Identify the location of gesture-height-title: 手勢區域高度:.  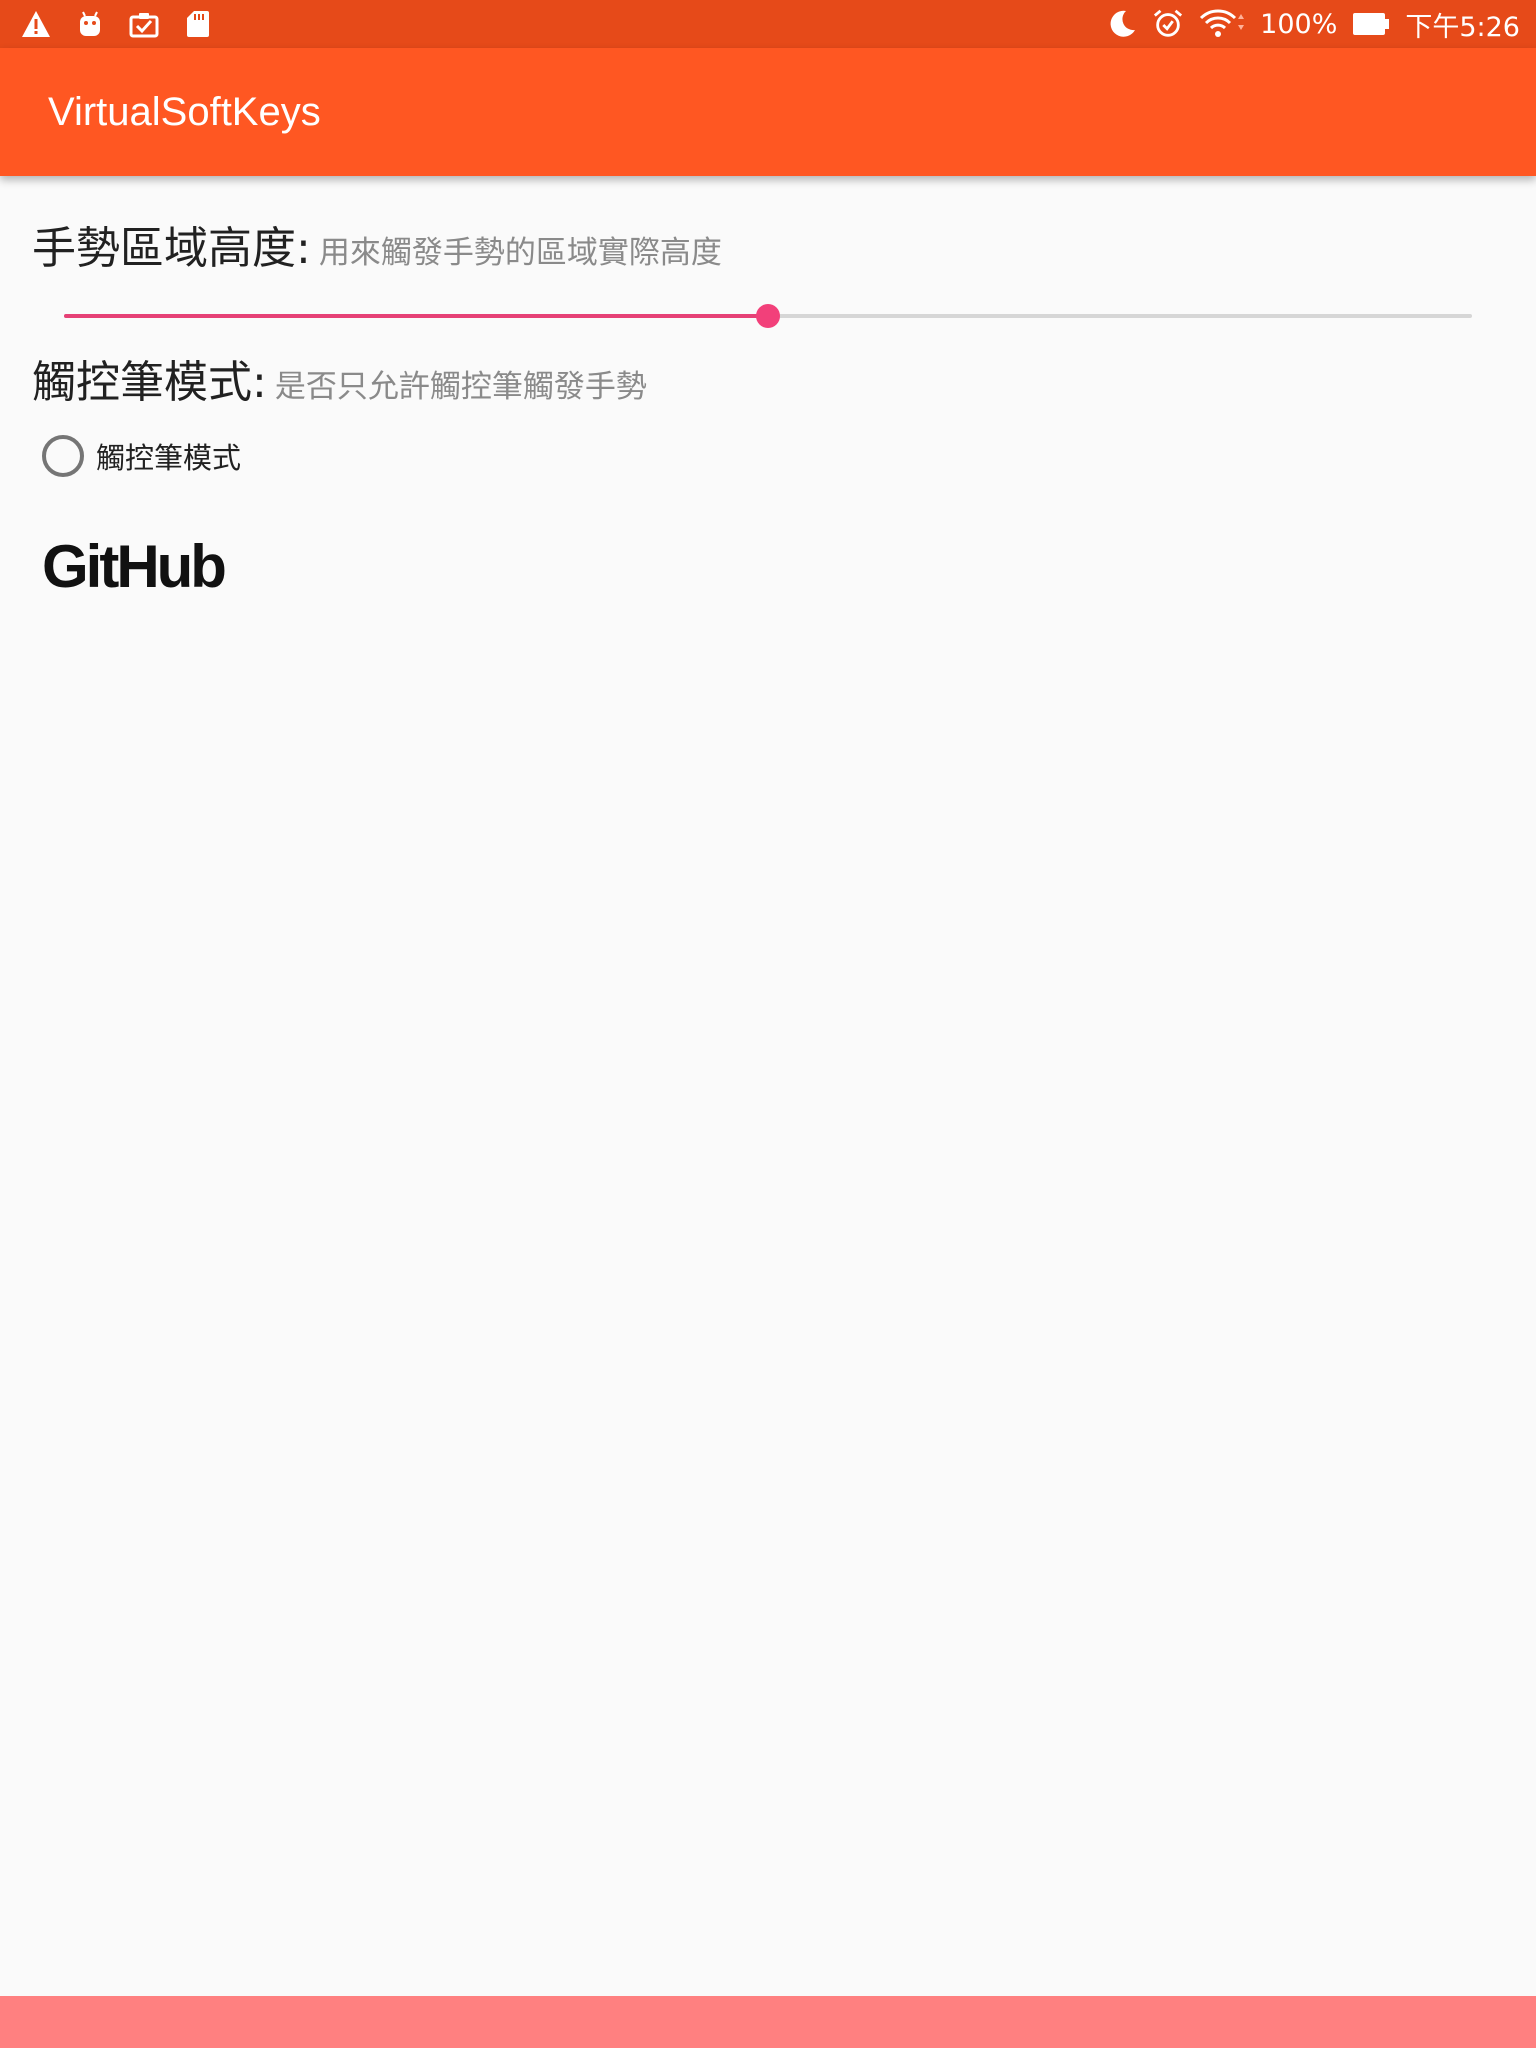
(171, 248).